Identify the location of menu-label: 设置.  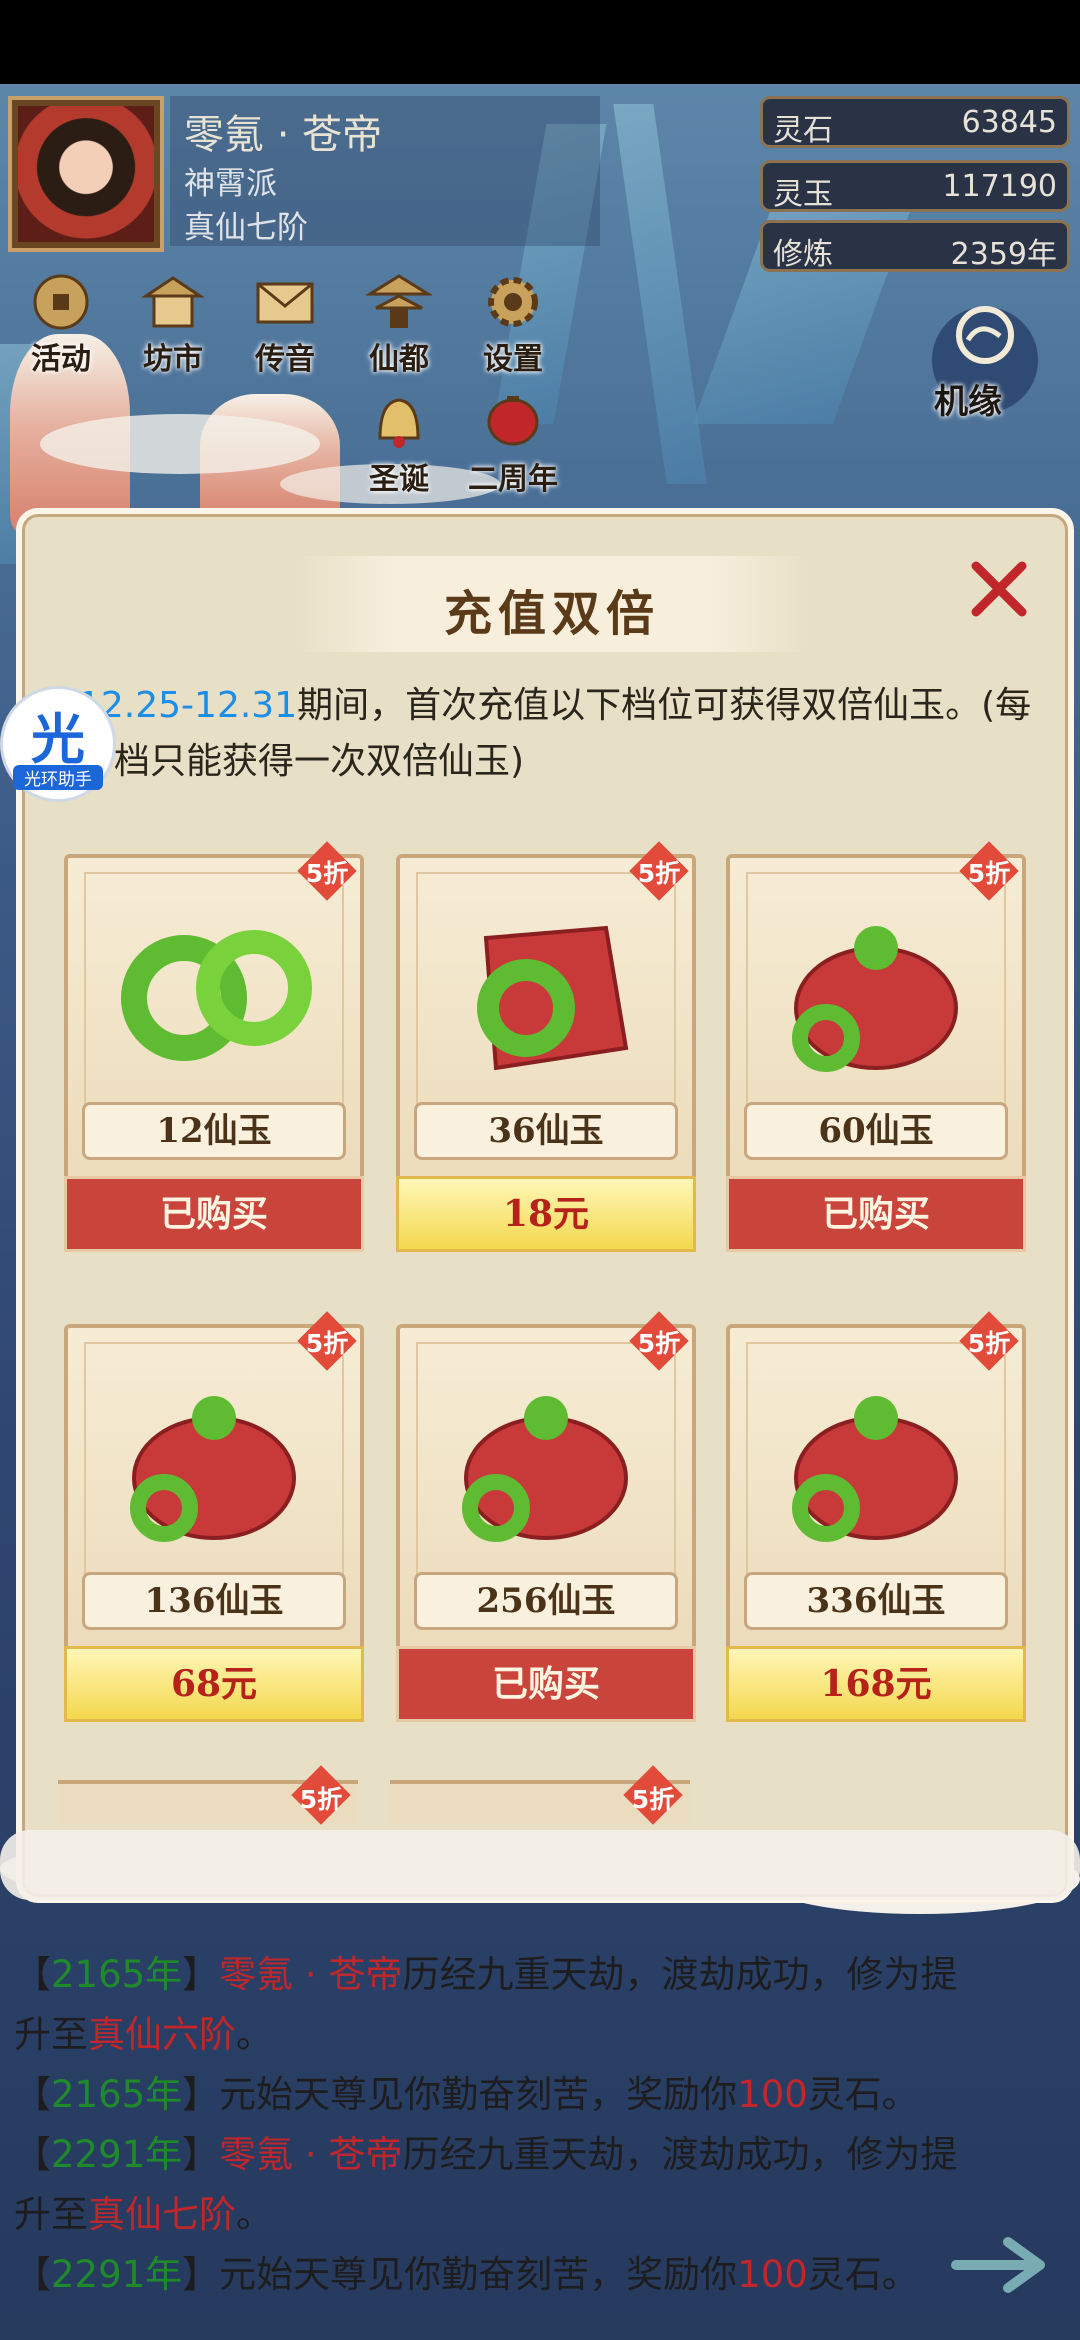
(513, 359).